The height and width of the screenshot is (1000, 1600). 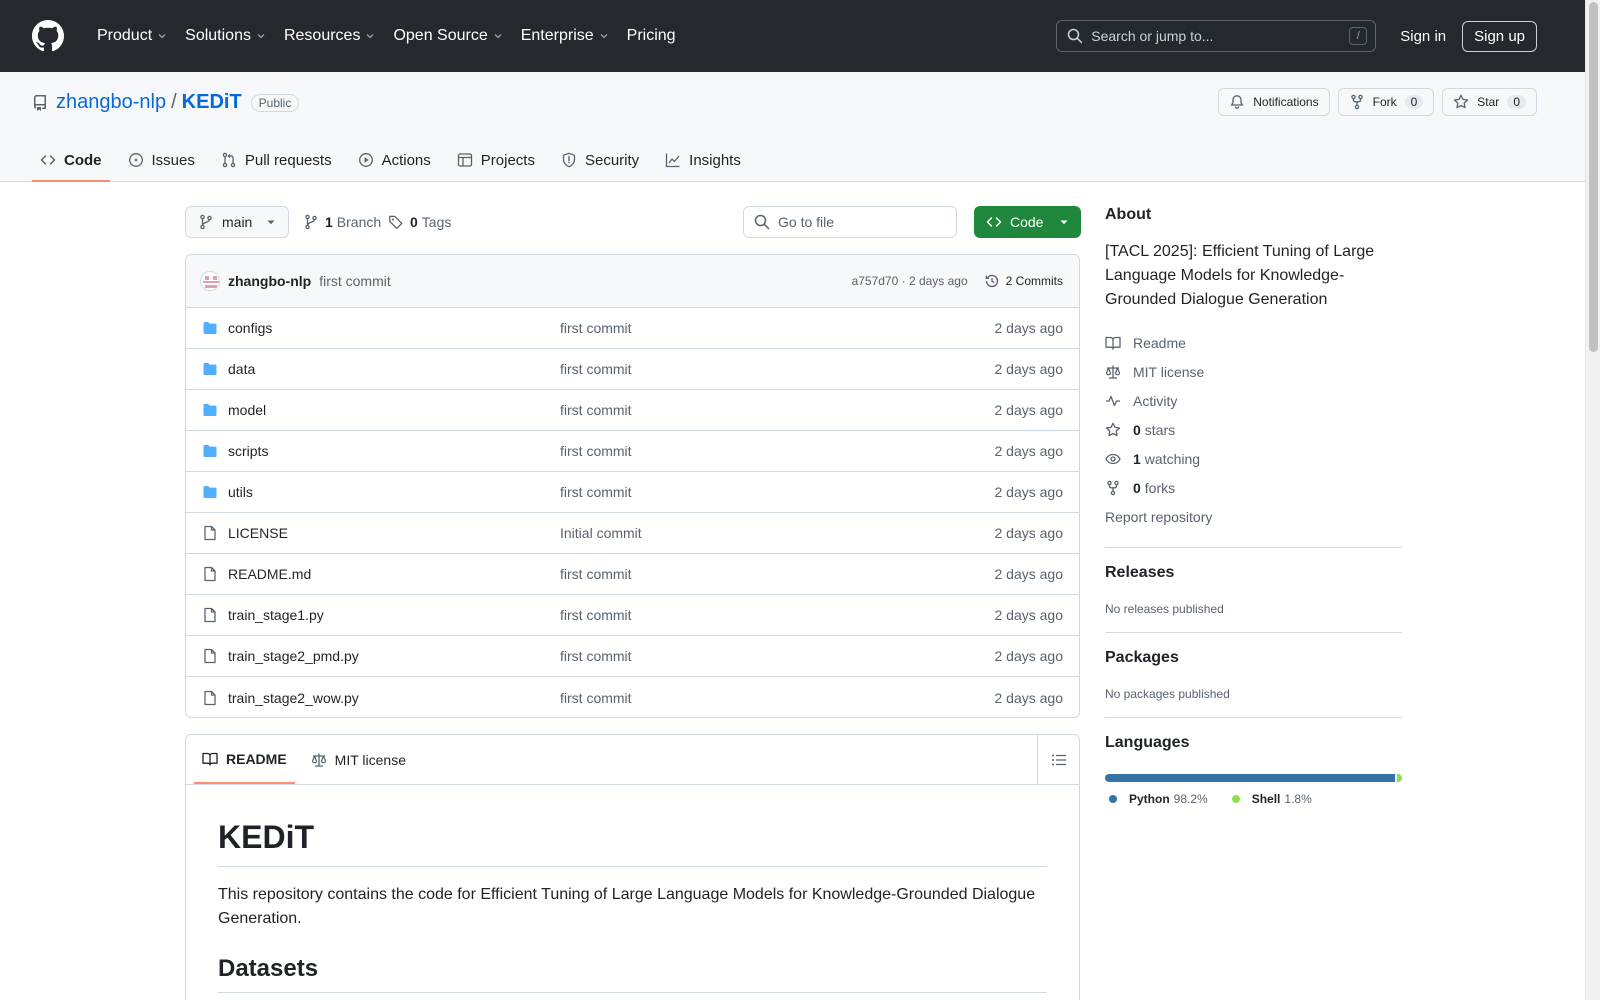 What do you see at coordinates (1499, 36) in the screenshot?
I see `sign-up-button: Sign up` at bounding box center [1499, 36].